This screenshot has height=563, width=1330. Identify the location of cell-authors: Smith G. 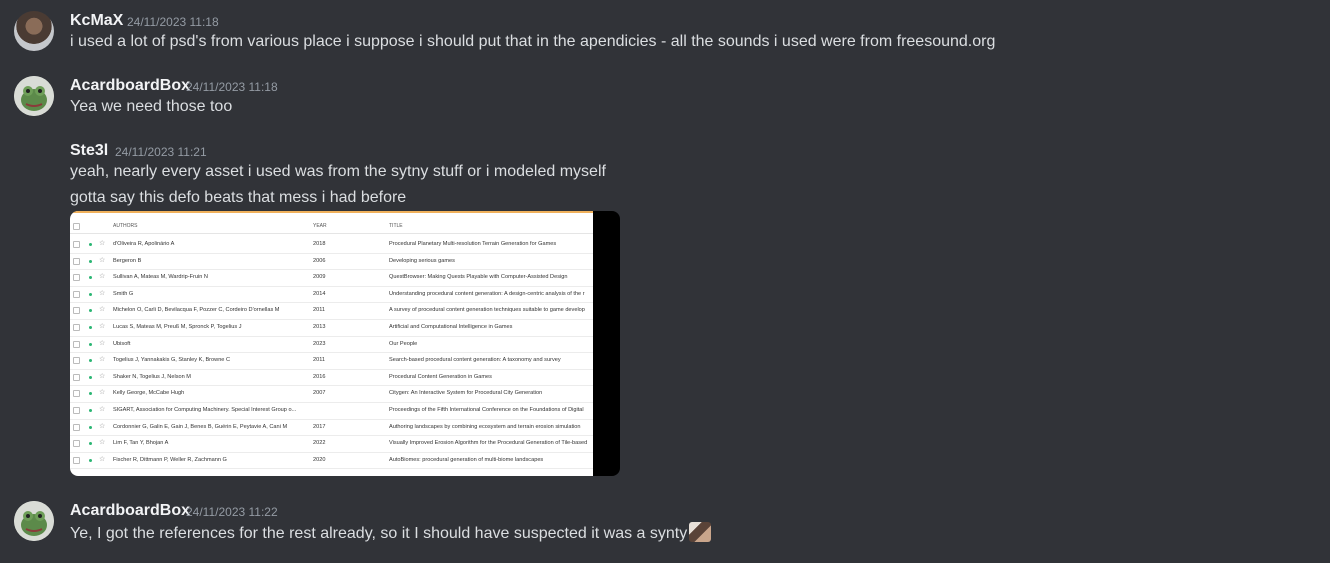
(123, 293).